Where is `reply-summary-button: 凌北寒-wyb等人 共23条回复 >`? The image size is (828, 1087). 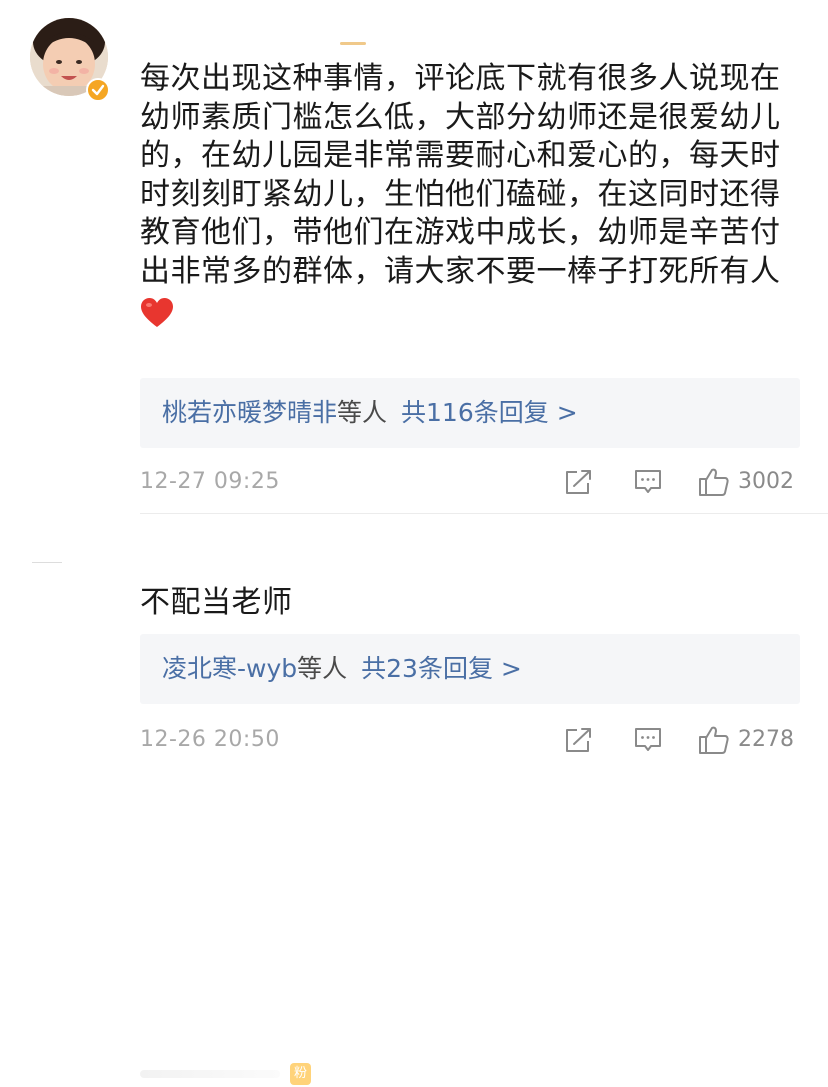
reply-summary-button: 凌北寒-wyb等人 共23条回复 > is located at coordinates (470, 669).